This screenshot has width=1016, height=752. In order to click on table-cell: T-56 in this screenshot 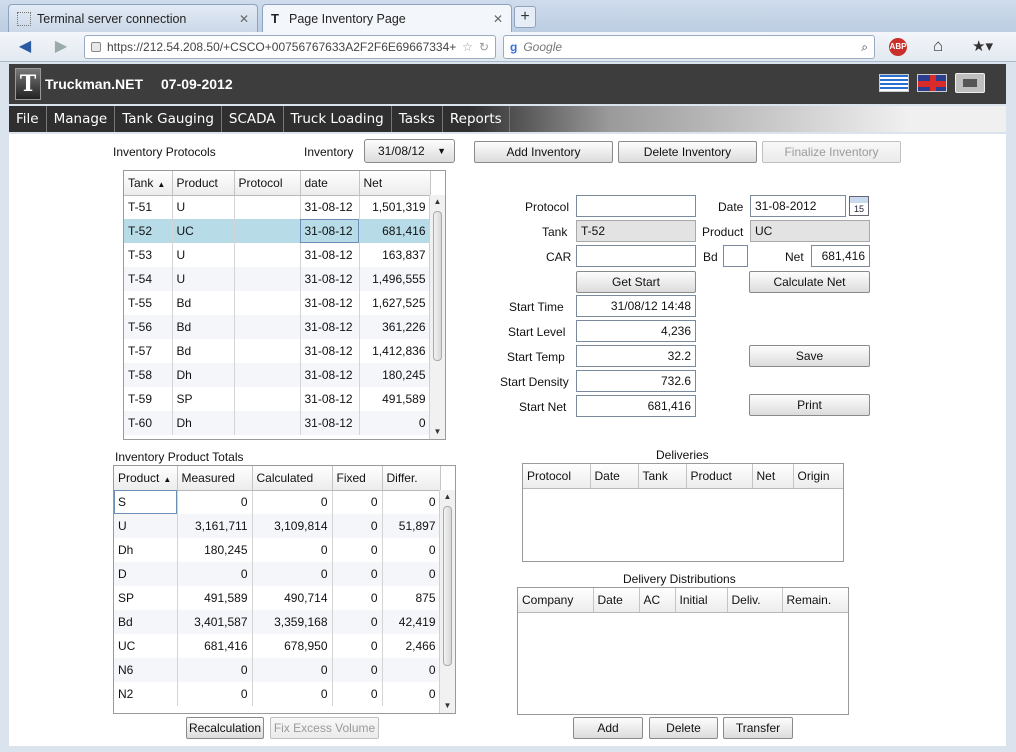, I will do `click(148, 327)`.